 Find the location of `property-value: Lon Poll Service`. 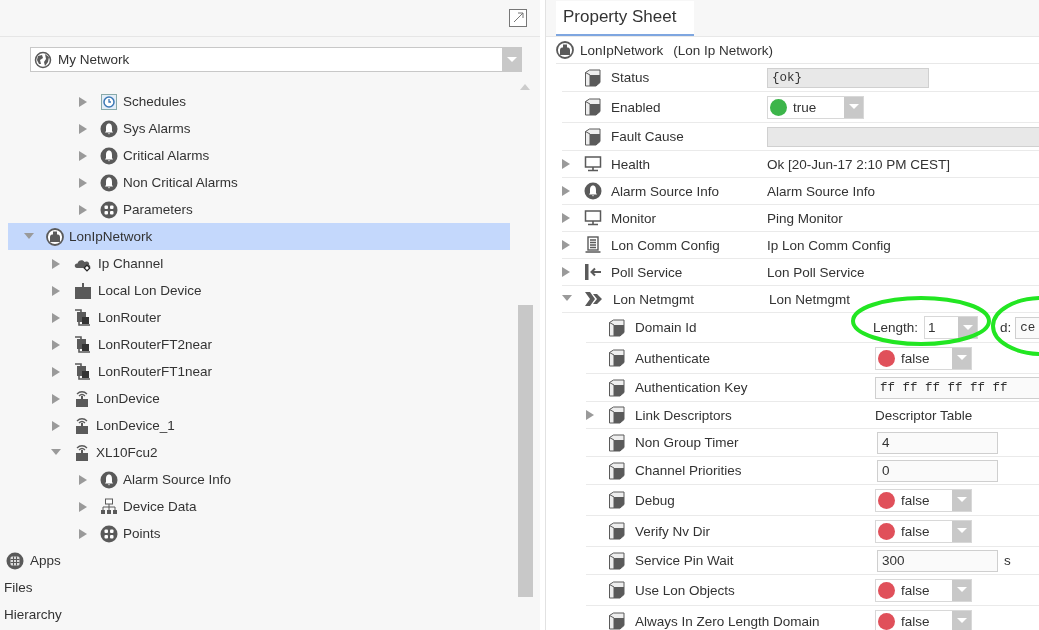

property-value: Lon Poll Service is located at coordinates (816, 272).